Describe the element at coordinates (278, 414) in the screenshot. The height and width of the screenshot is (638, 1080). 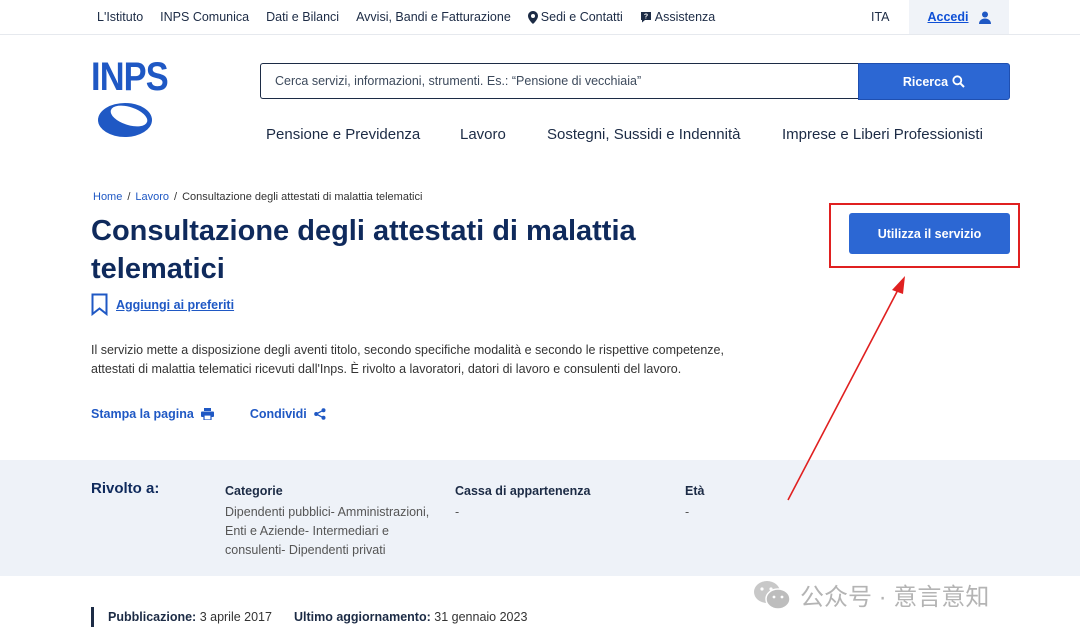
I see `share-label: Condividi` at that location.